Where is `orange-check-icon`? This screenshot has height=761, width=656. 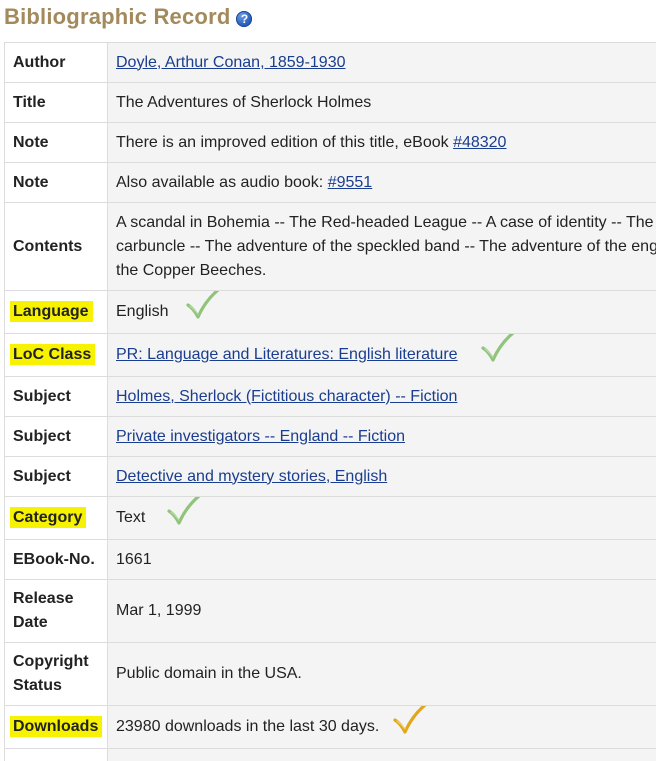 orange-check-icon is located at coordinates (410, 725).